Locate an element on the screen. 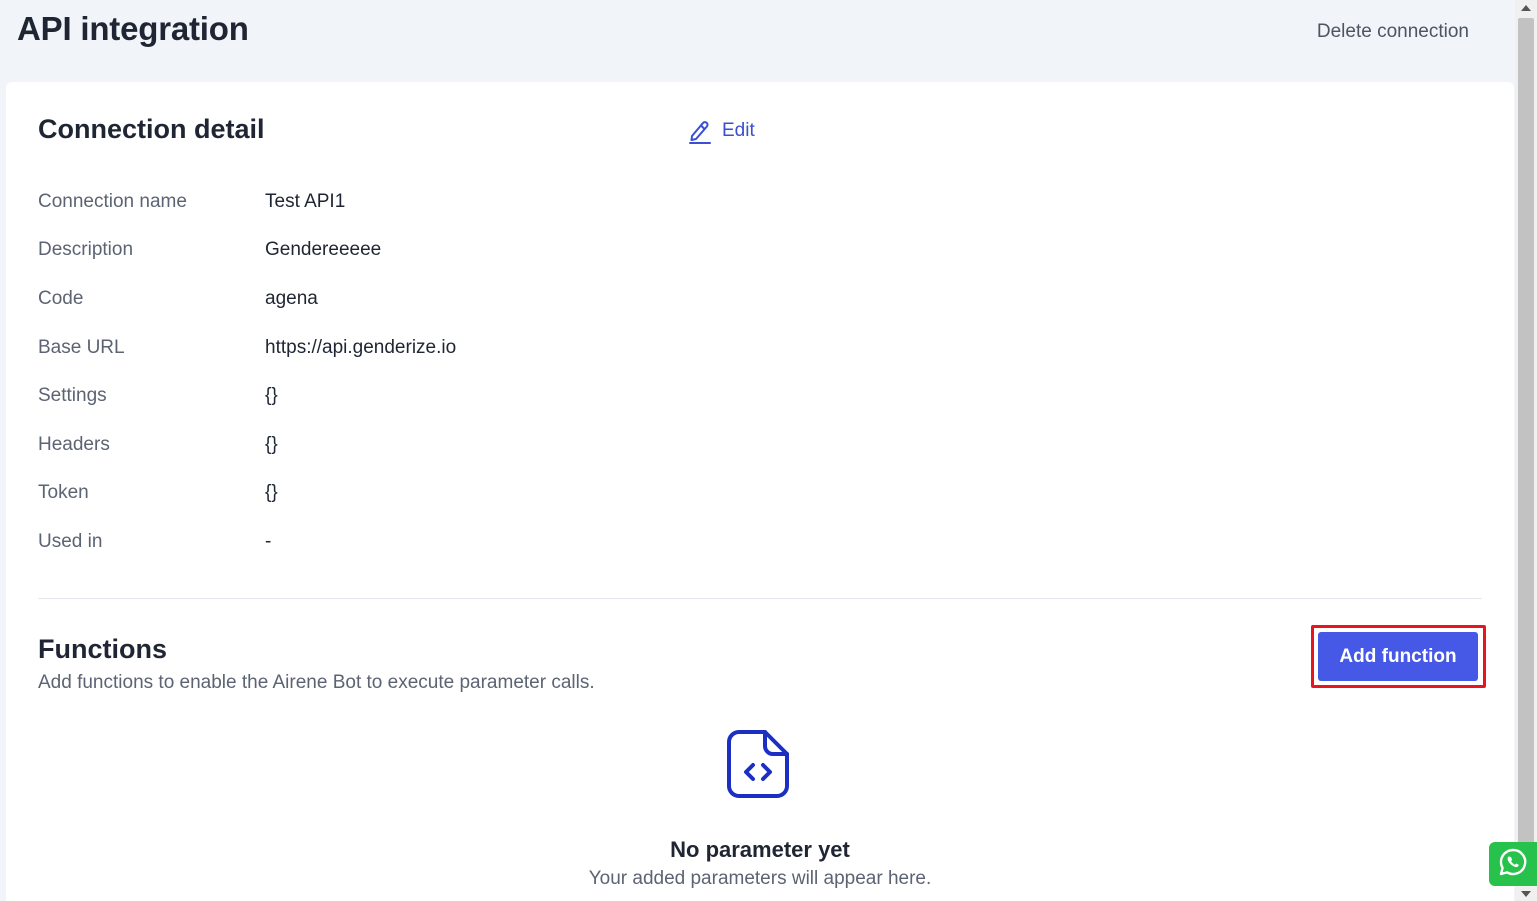 The height and width of the screenshot is (901, 1537). detail-label: Headers is located at coordinates (74, 444).